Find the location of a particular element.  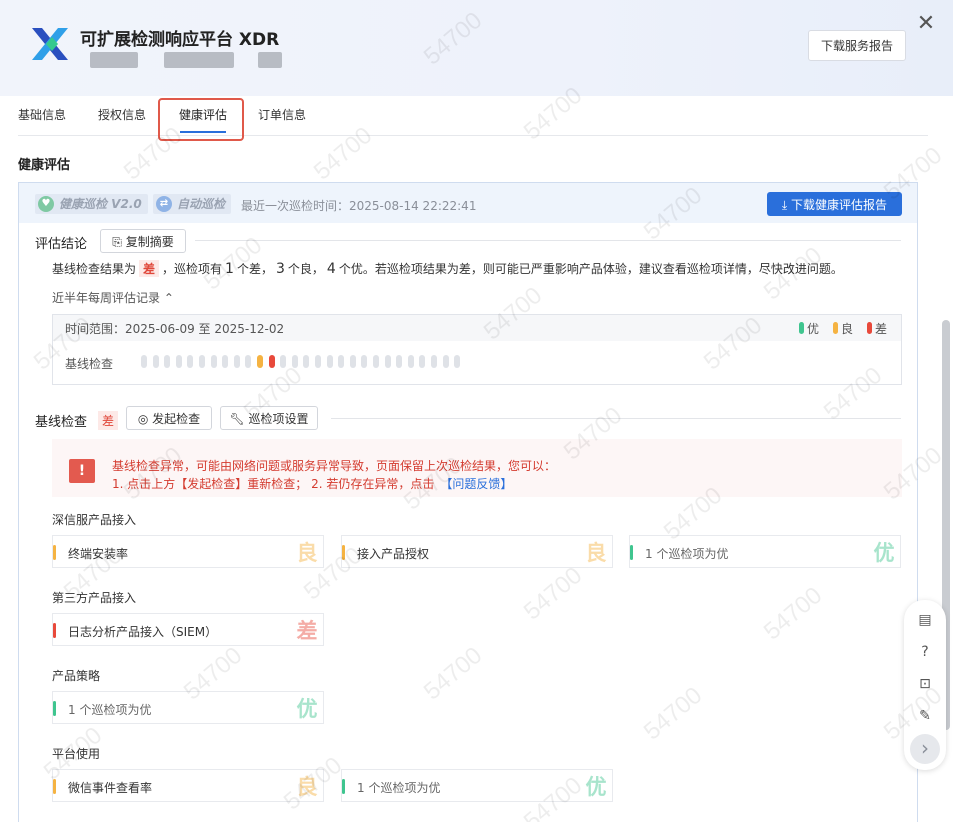

help-icon: ? is located at coordinates (925, 652).